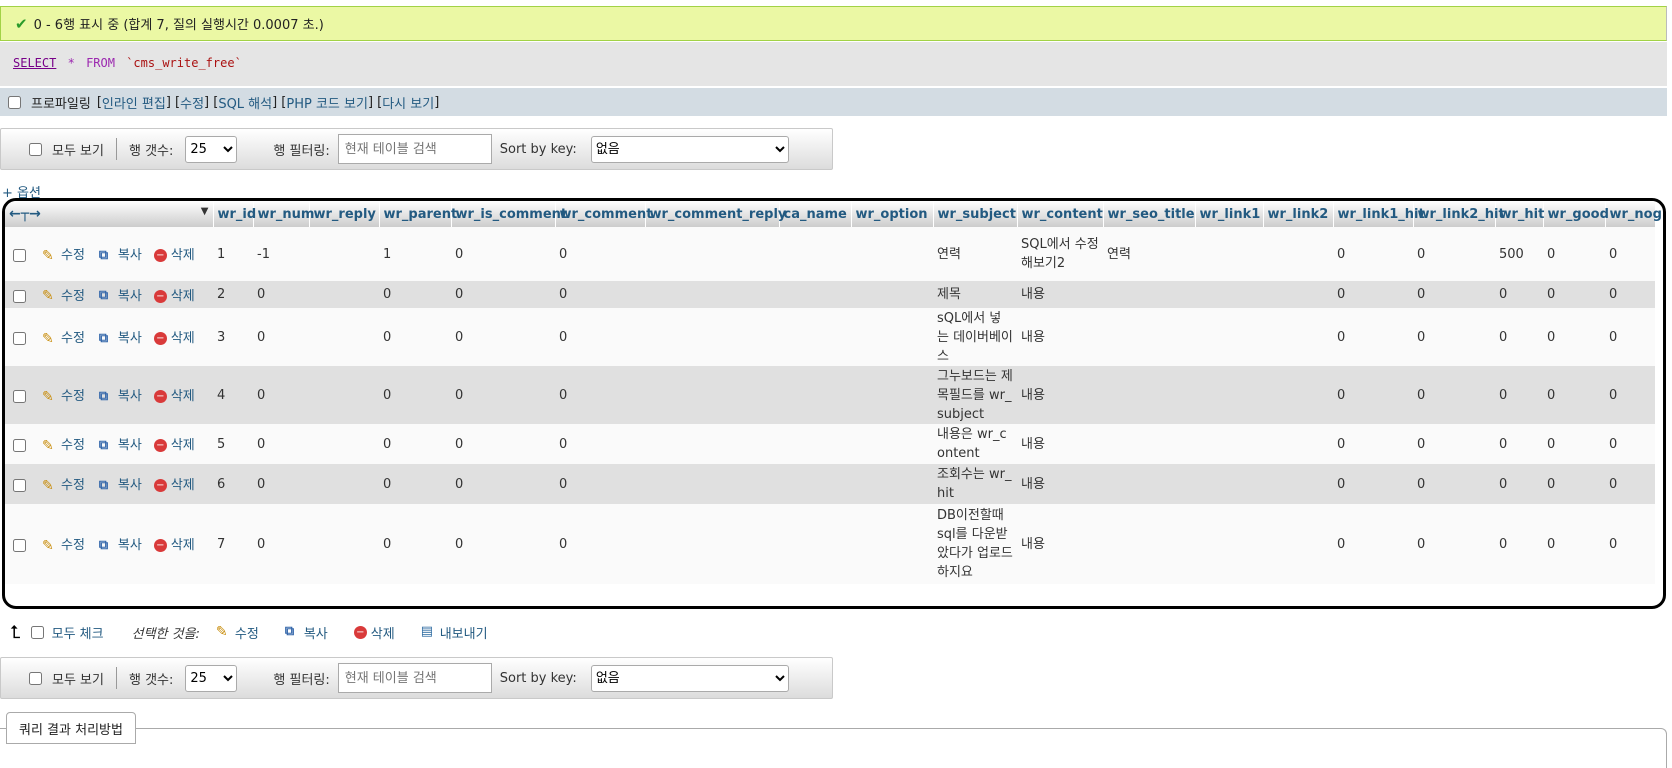 The height and width of the screenshot is (768, 1672). I want to click on cell-wr-id: 4, so click(233, 395).